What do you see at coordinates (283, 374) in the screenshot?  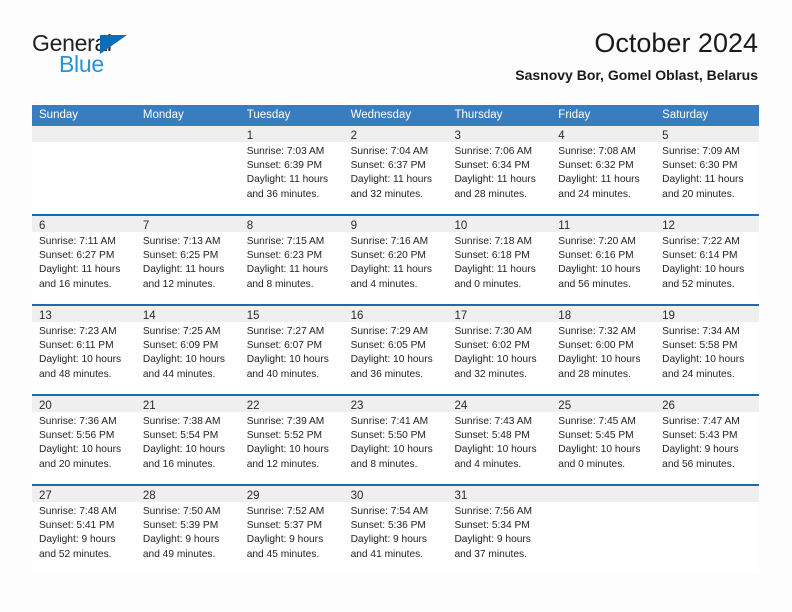 I see `daylight-text: and 40 minutes.` at bounding box center [283, 374].